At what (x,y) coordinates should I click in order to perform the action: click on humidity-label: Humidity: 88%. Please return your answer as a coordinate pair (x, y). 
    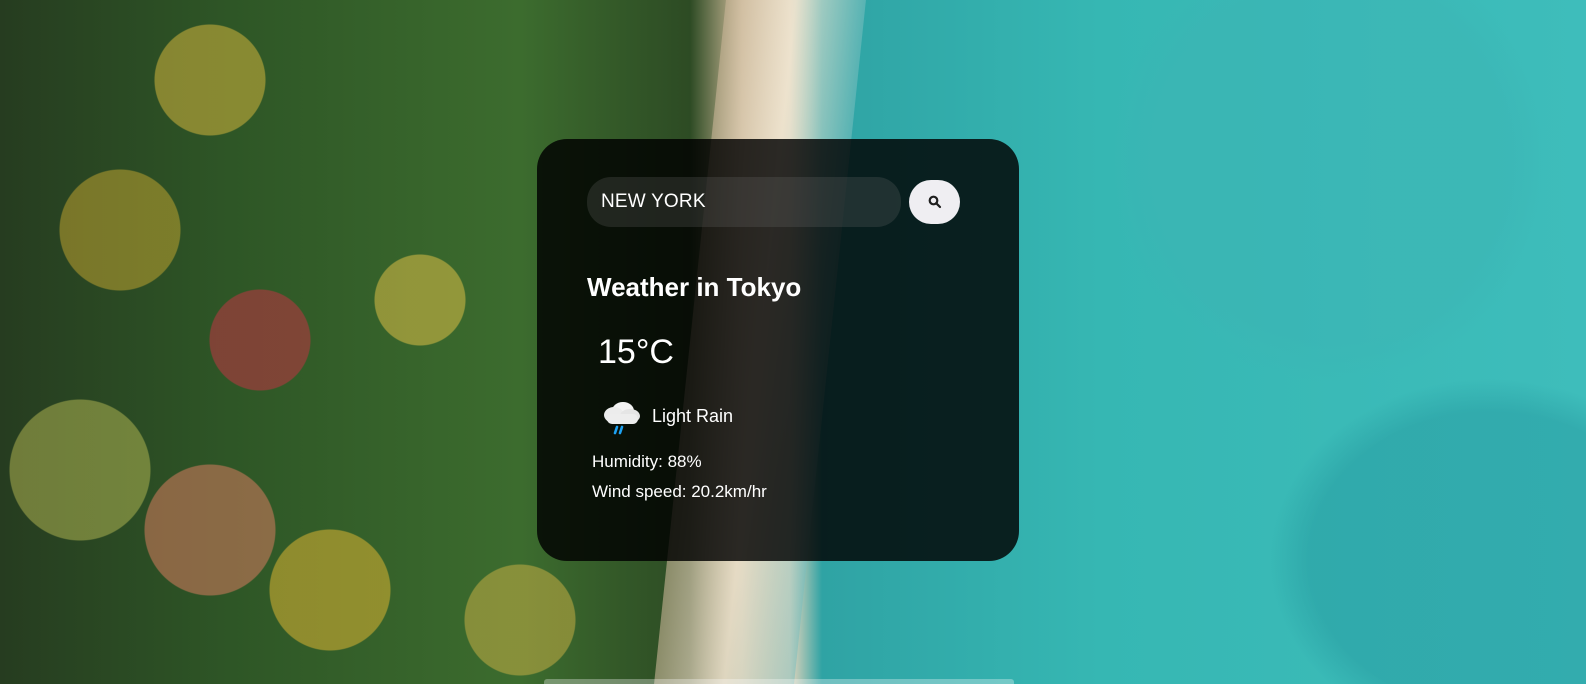
    Looking at the image, I should click on (647, 461).